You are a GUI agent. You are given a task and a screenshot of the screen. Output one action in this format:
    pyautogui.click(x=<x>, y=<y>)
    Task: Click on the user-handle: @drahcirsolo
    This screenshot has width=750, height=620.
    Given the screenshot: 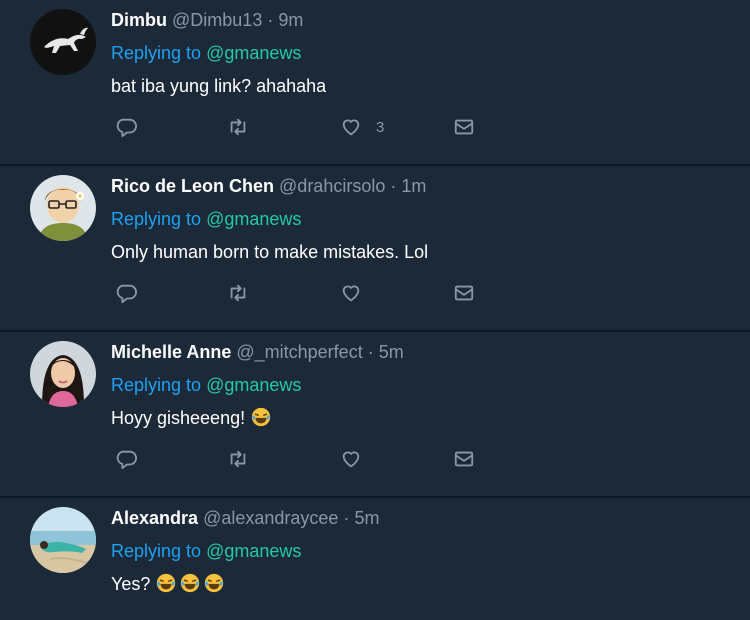 What is the action you would take?
    pyautogui.click(x=332, y=186)
    